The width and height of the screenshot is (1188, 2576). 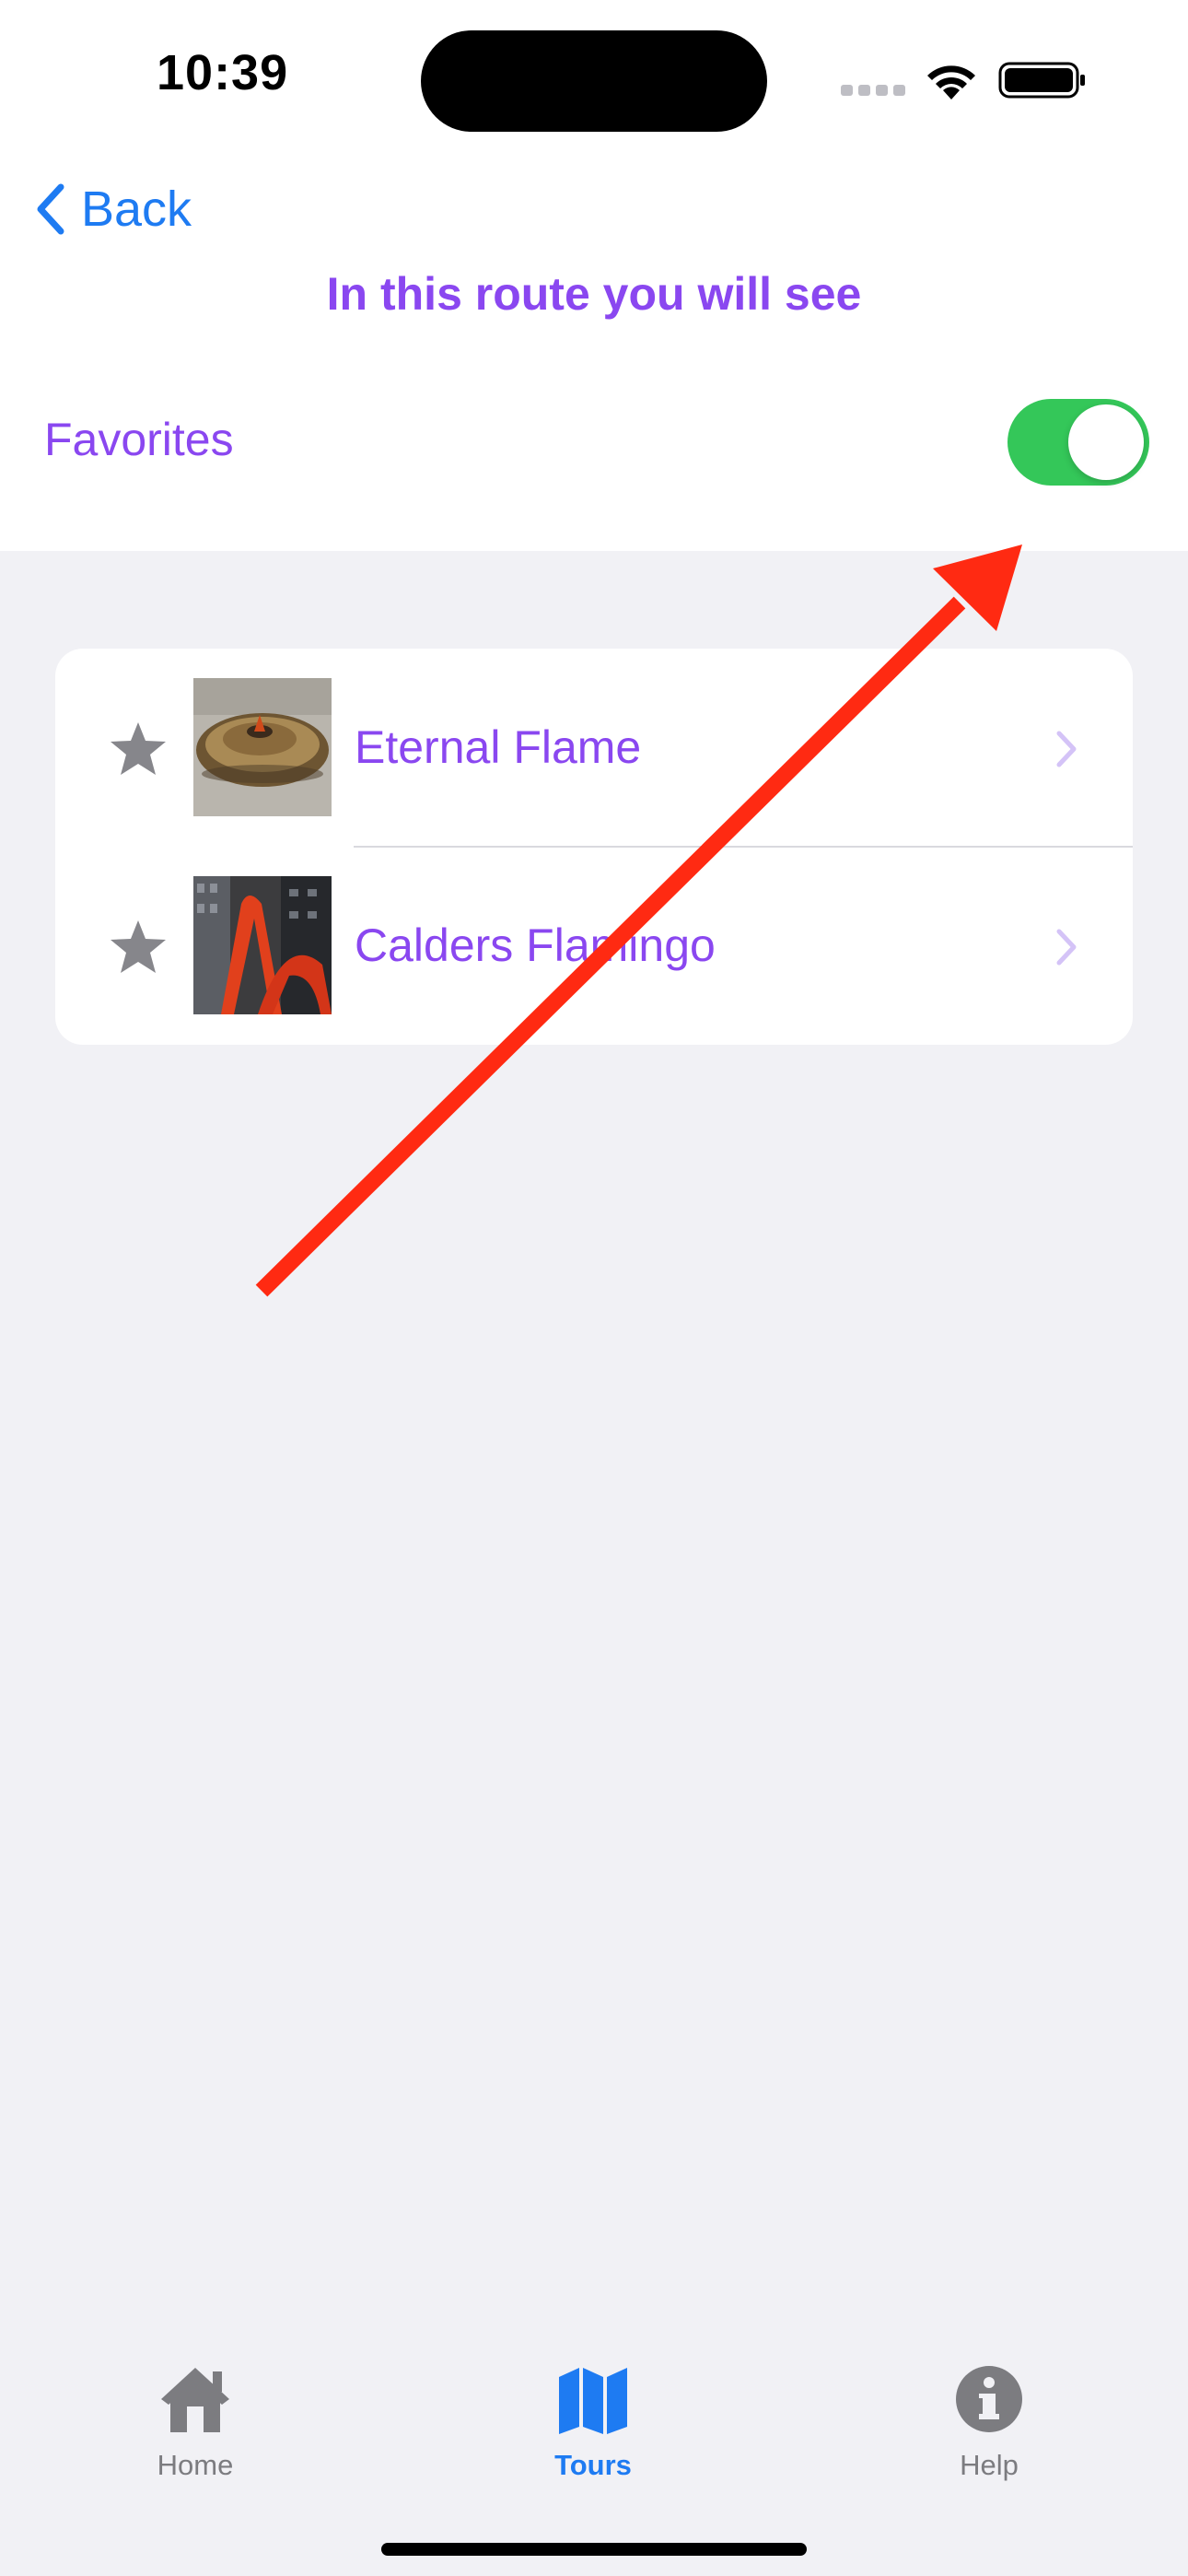 What do you see at coordinates (1041, 80) in the screenshot?
I see `battery-icon` at bounding box center [1041, 80].